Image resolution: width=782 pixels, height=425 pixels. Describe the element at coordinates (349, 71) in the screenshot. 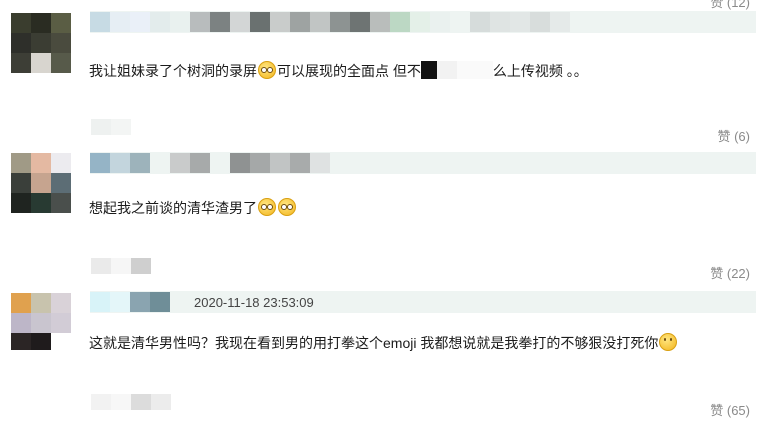

I see `comment-text-part: 可以展现的全面点 但不` at that location.